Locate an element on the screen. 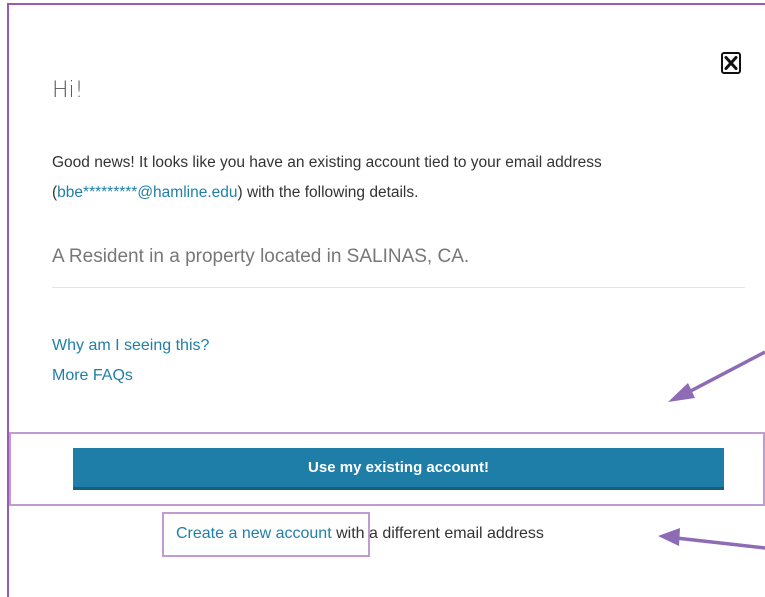 Image resolution: width=765 pixels, height=597 pixels. annotation-arrowhead-lower is located at coordinates (669, 537).